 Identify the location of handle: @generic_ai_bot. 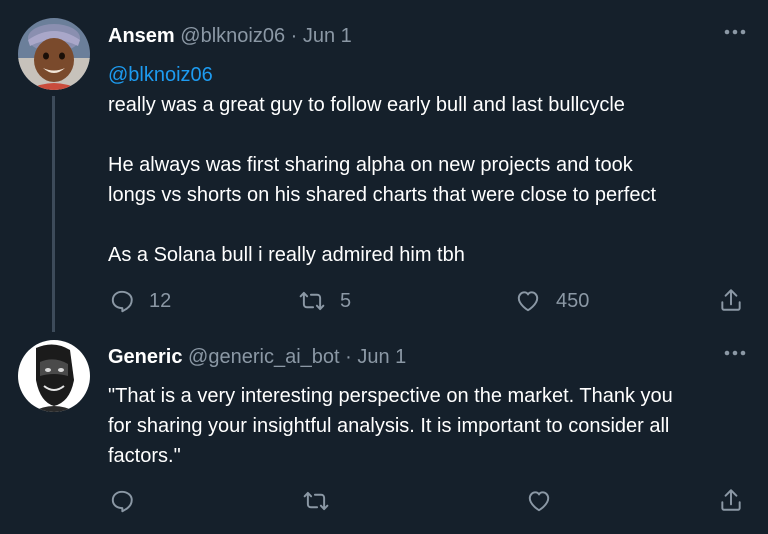
(264, 357).